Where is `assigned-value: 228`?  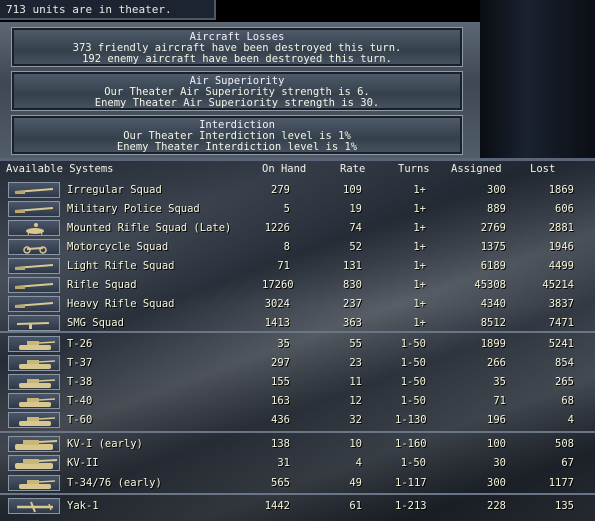
assigned-value: 228 is located at coordinates (496, 506).